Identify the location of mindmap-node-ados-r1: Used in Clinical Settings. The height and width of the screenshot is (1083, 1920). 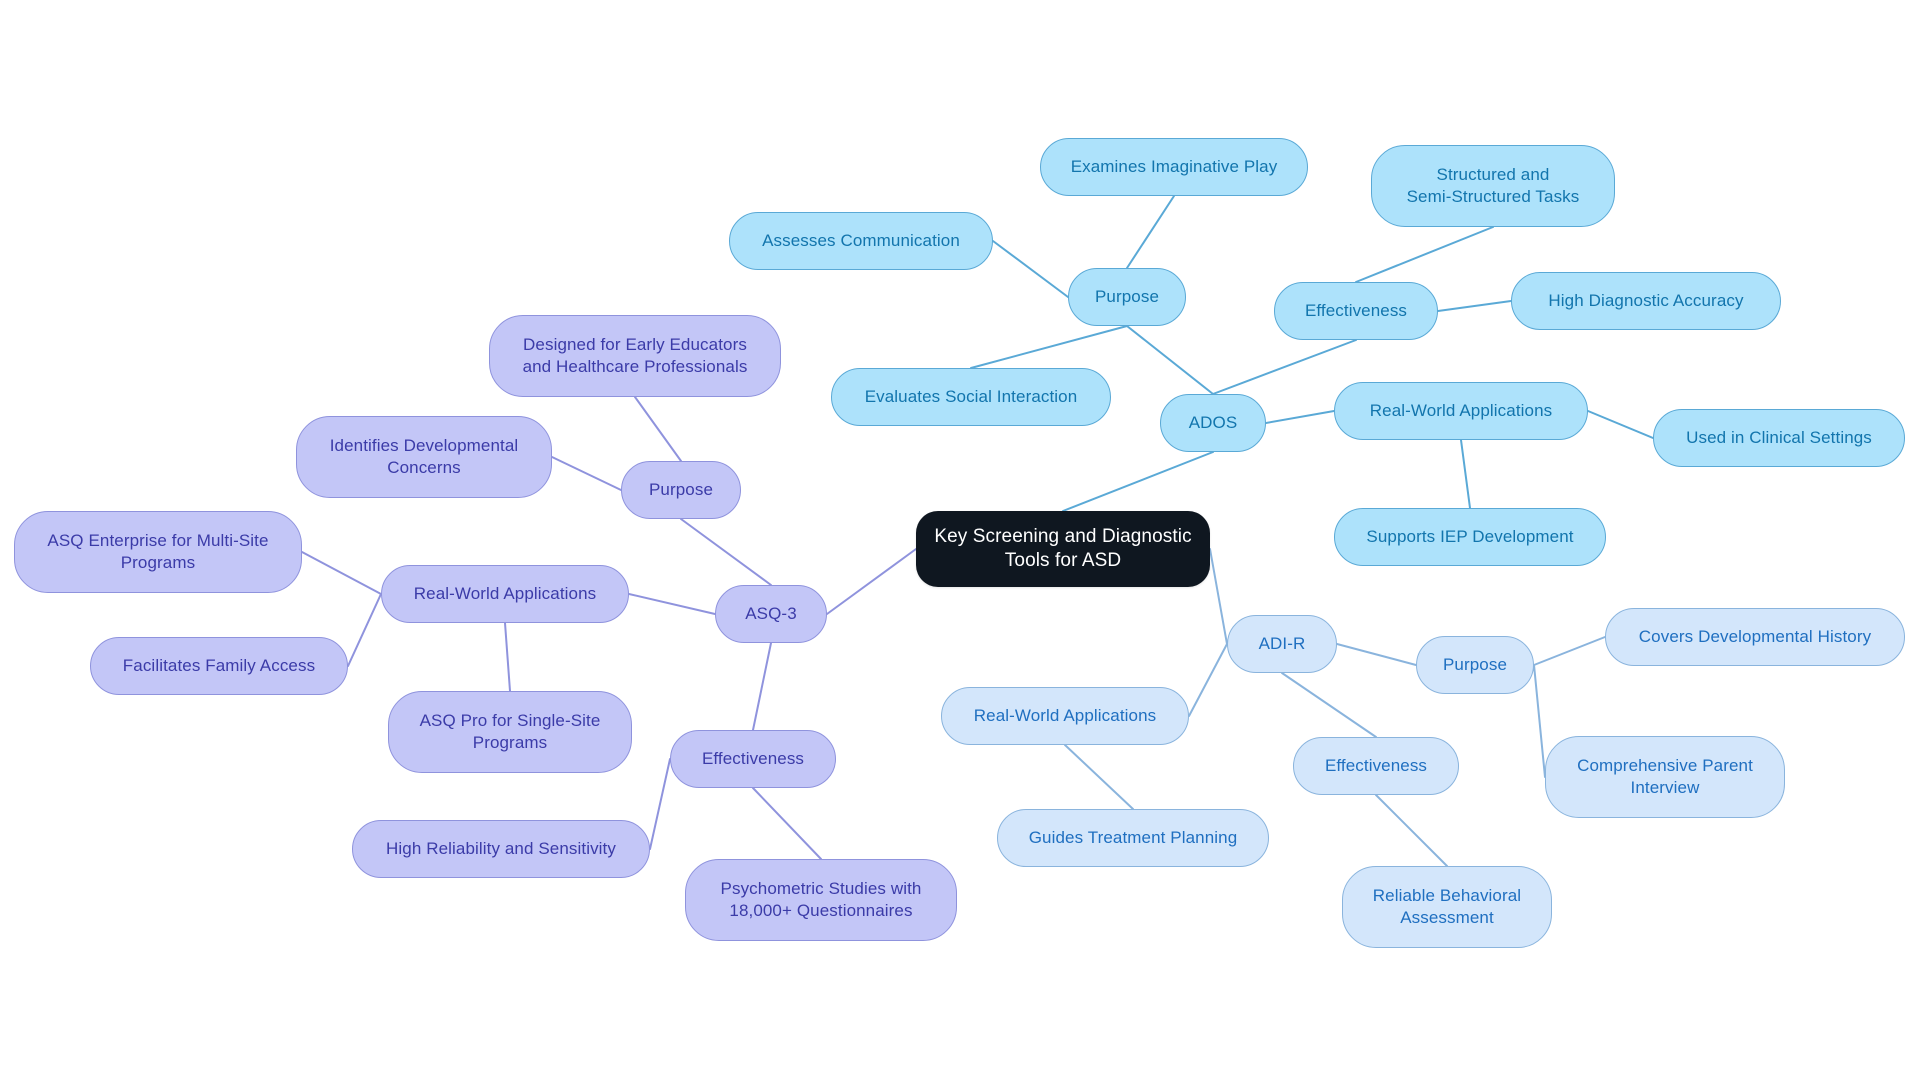
(1779, 438).